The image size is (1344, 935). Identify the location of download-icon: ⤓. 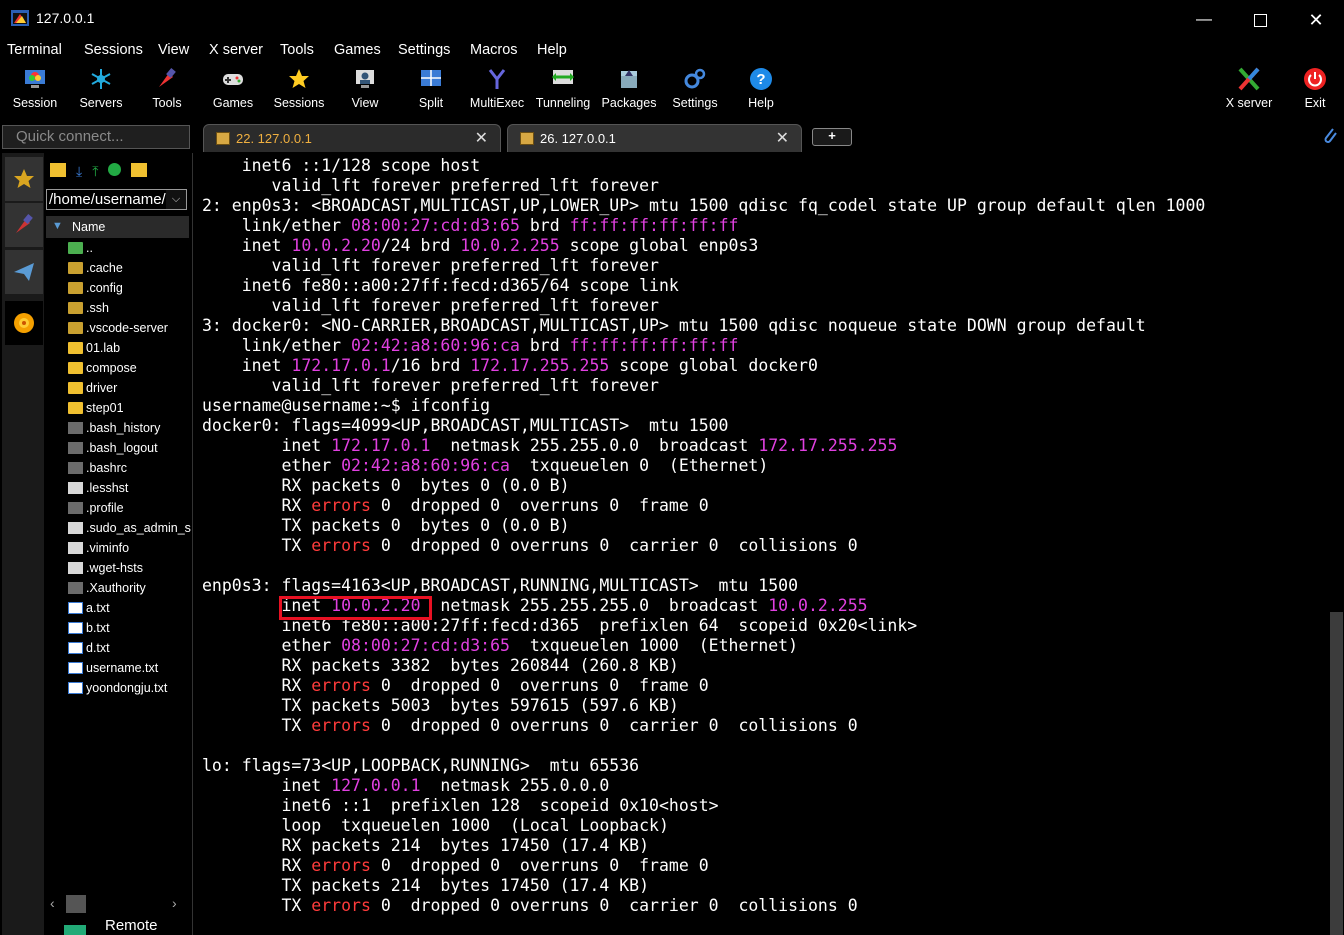
(79, 172).